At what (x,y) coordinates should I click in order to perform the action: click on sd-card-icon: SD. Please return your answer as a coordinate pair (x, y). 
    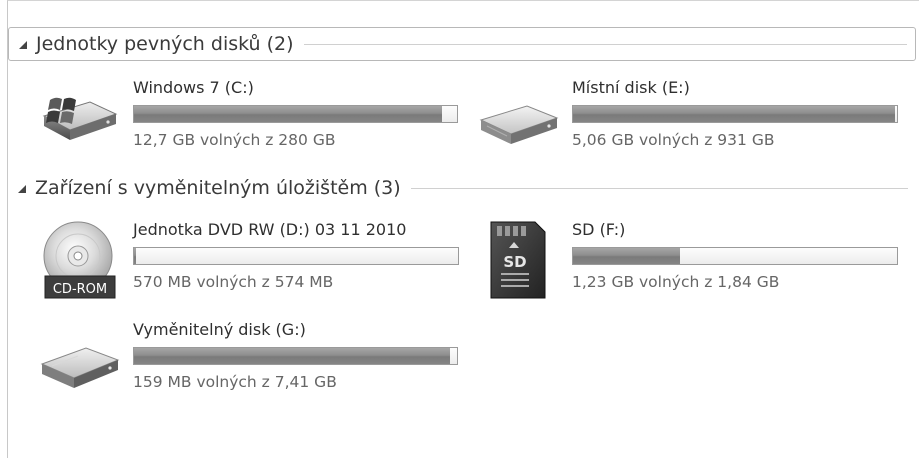
    Looking at the image, I should click on (518, 260).